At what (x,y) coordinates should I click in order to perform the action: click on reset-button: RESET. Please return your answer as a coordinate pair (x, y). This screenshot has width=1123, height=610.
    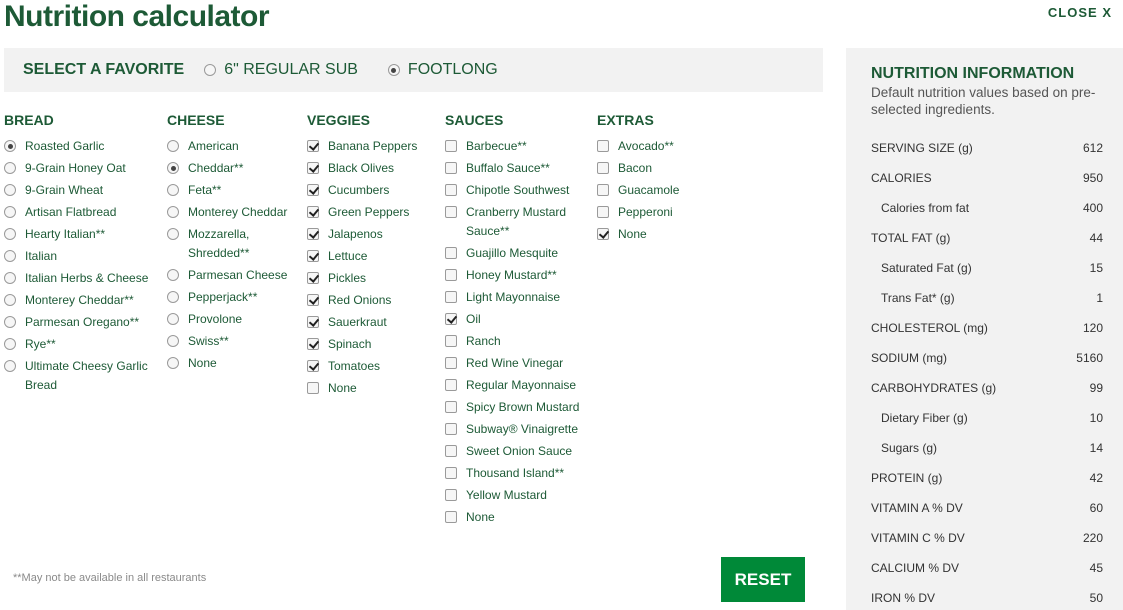
    Looking at the image, I should click on (763, 579).